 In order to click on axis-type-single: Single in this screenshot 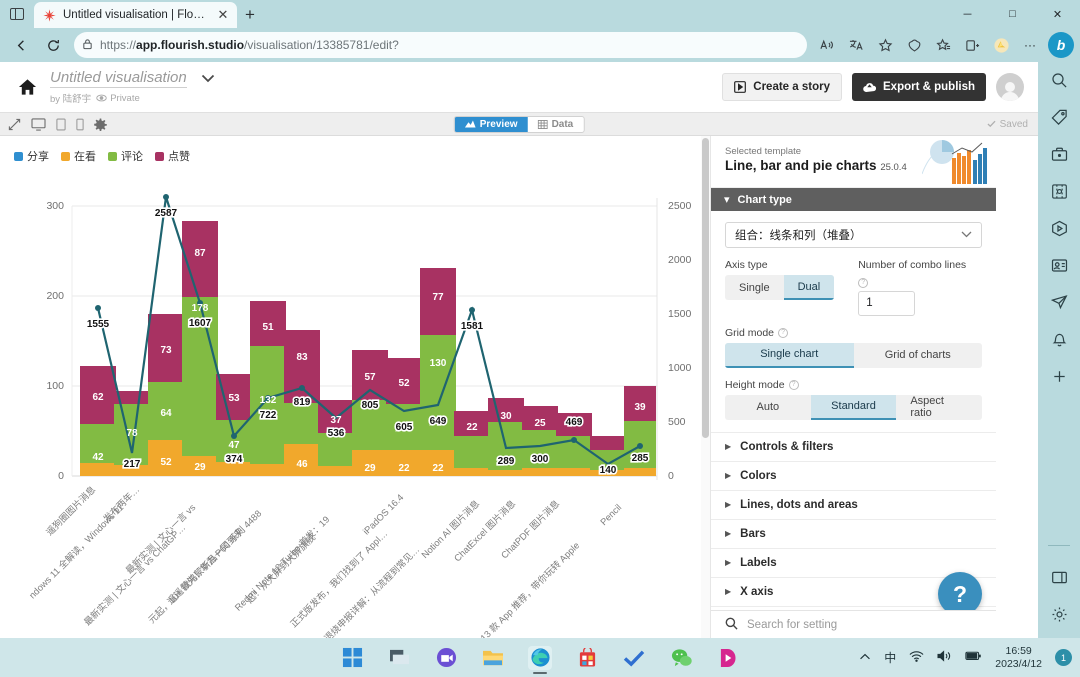, I will do `click(754, 287)`.